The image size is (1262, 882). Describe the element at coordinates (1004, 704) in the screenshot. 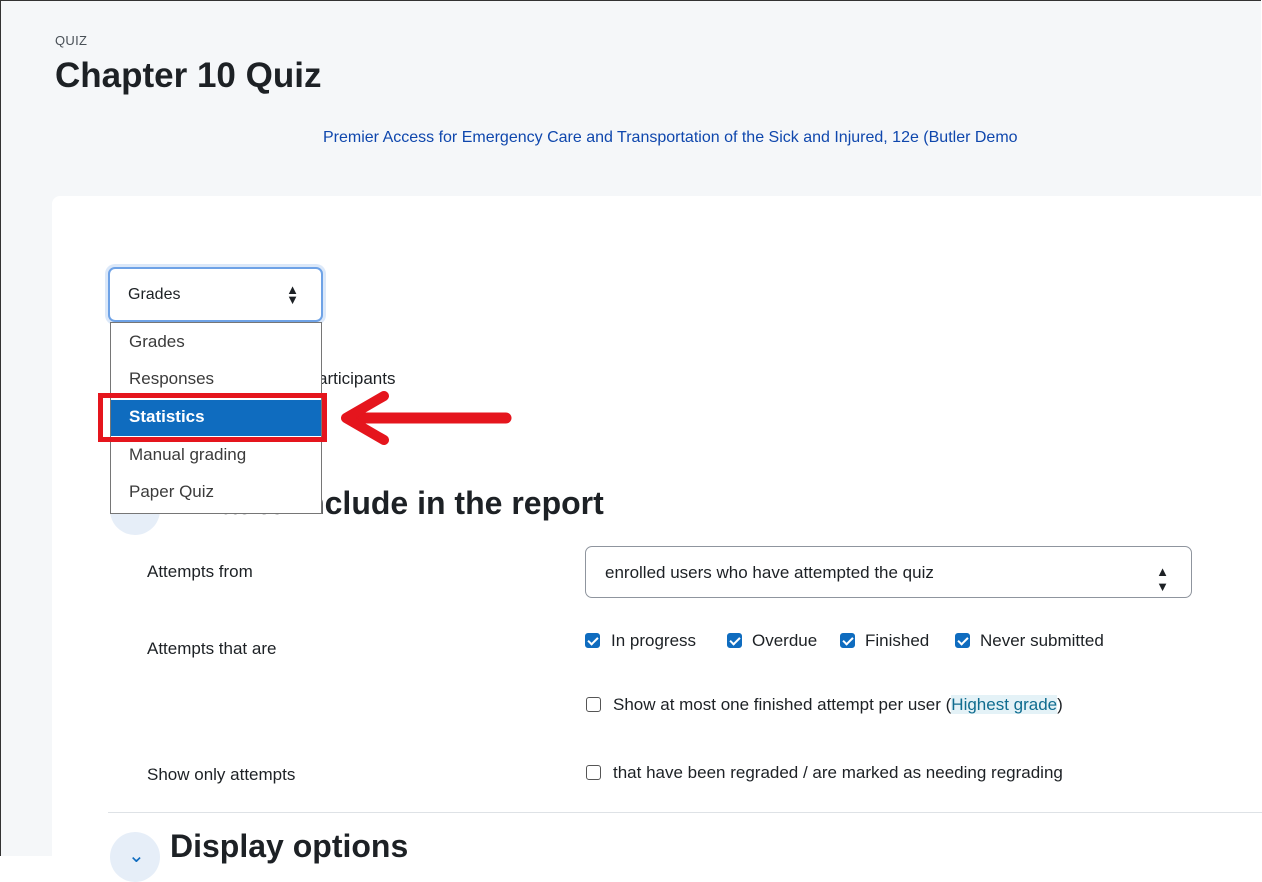

I see `highest-grade-link: Highest grade` at that location.